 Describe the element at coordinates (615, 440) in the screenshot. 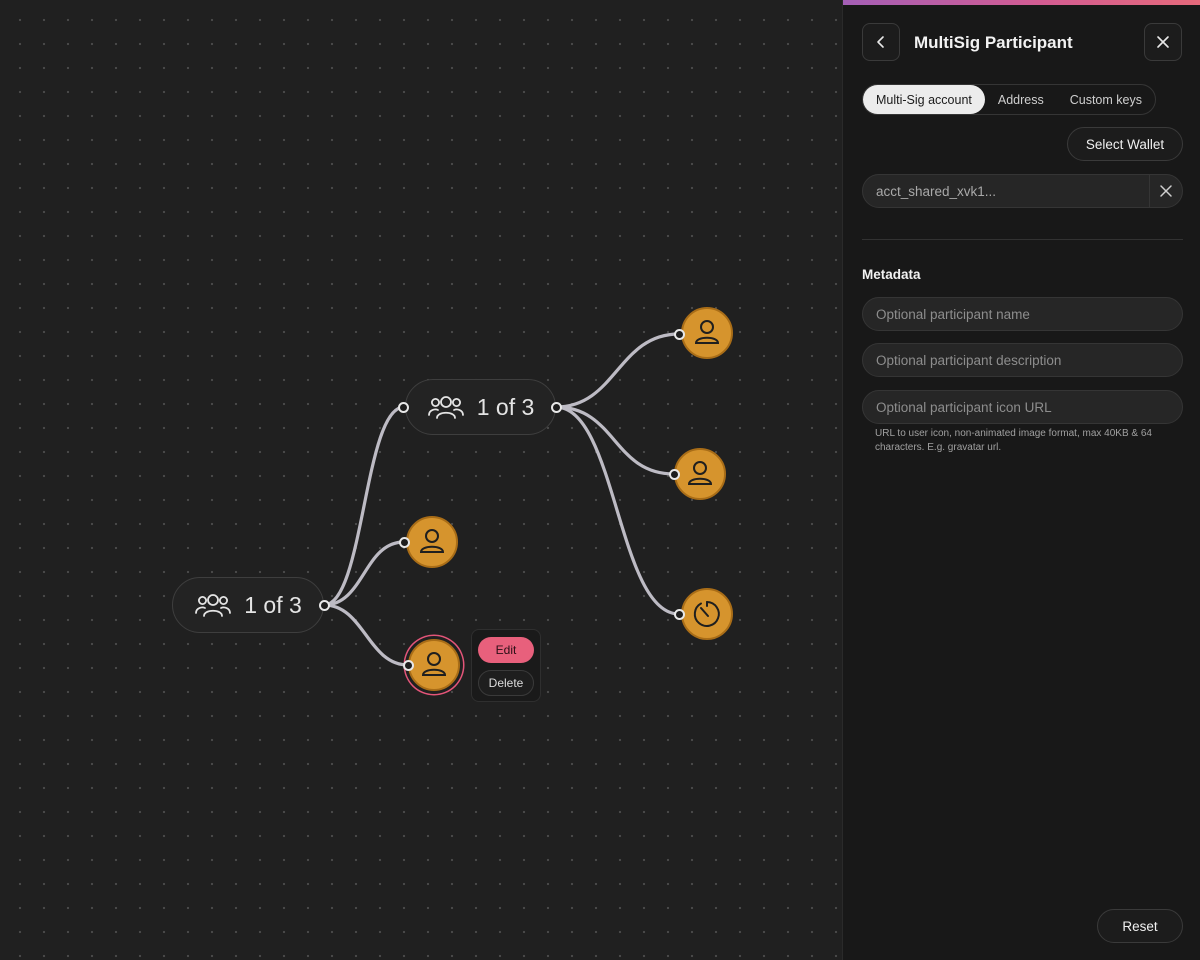

I see `edge-subgroup-to-participant-b` at that location.